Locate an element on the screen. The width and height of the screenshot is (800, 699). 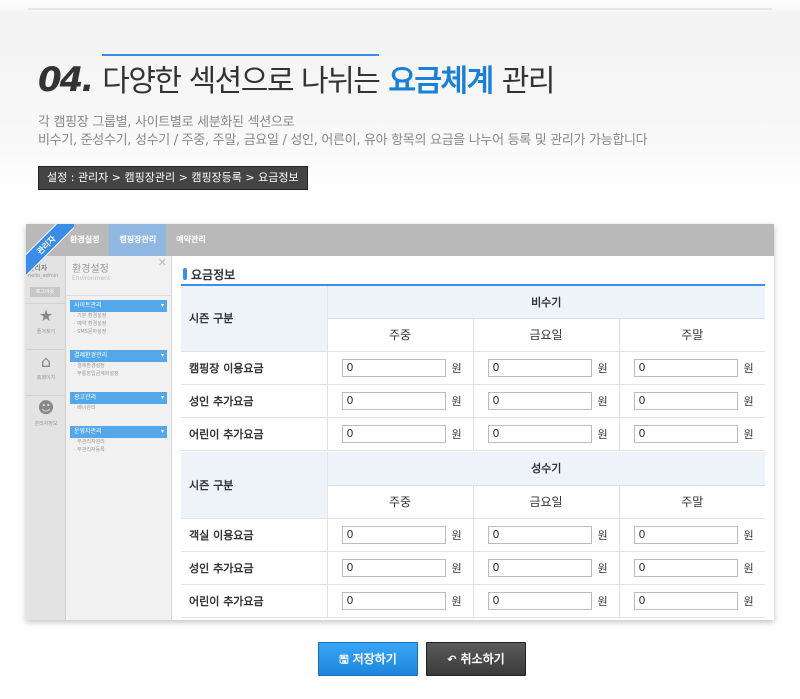
content-title: 요금정보 is located at coordinates (209, 274).